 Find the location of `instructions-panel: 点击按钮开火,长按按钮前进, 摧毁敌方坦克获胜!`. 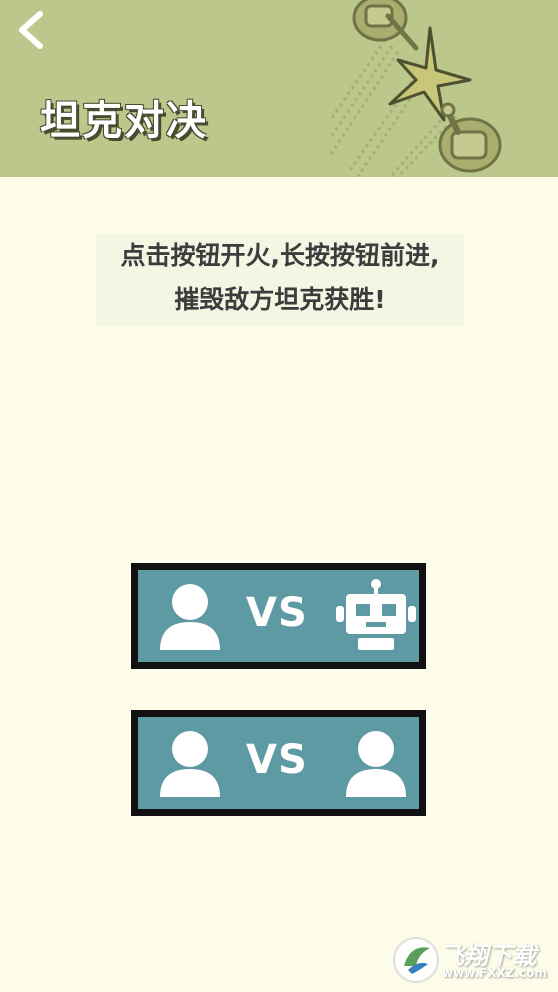

instructions-panel: 点击按钮开火,长按按钮前进, 摧毁敌方坦克获胜! is located at coordinates (280, 280).